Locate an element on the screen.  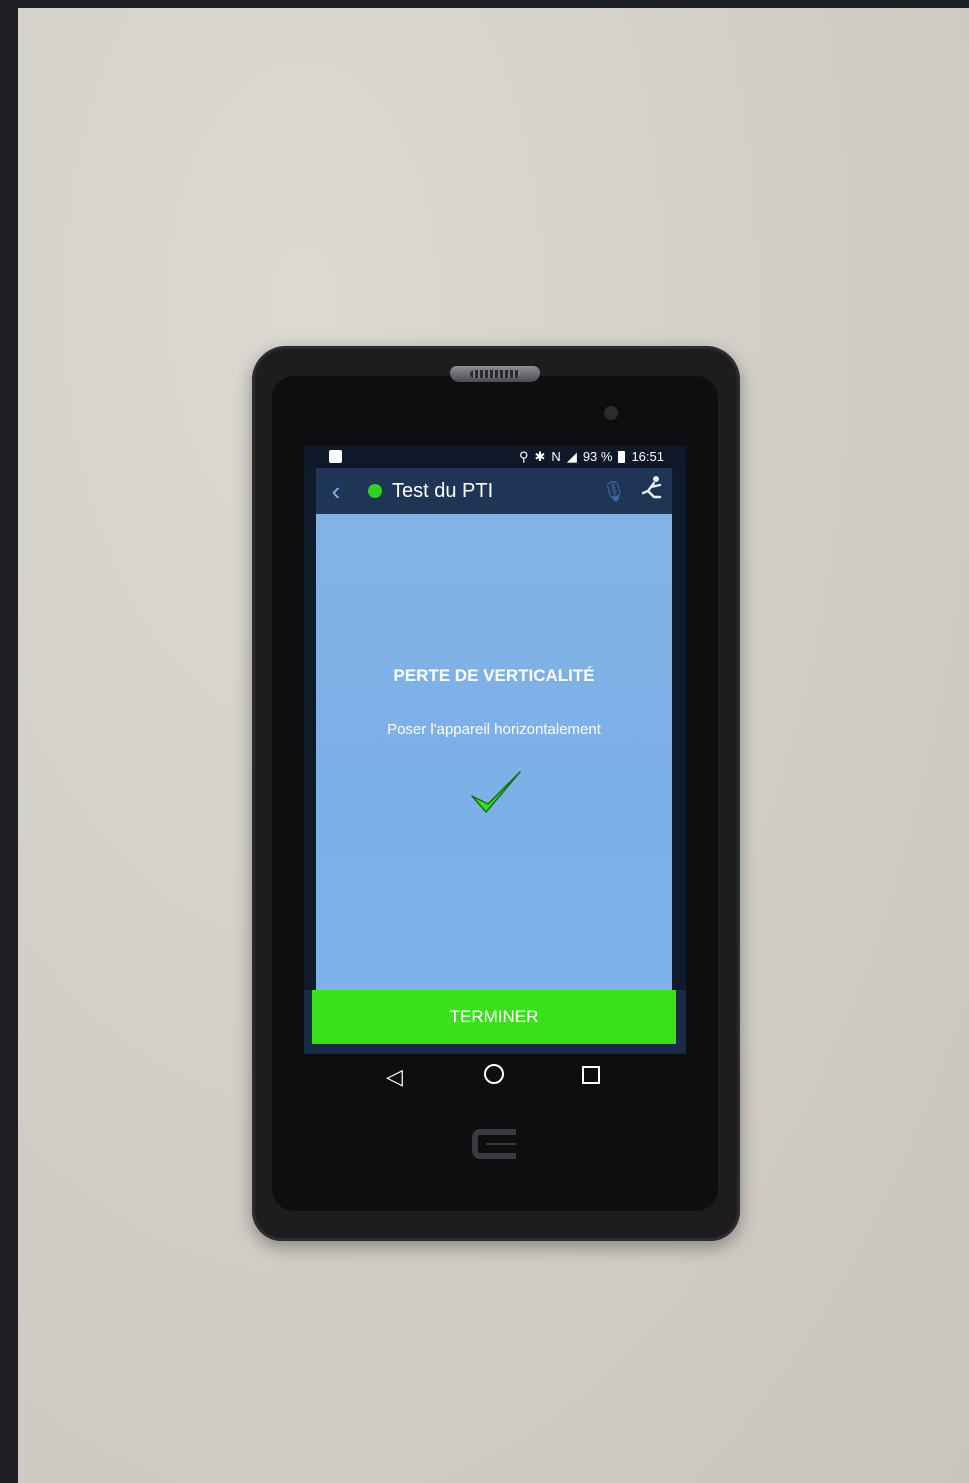
status-indicator is located at coordinates (375, 491).